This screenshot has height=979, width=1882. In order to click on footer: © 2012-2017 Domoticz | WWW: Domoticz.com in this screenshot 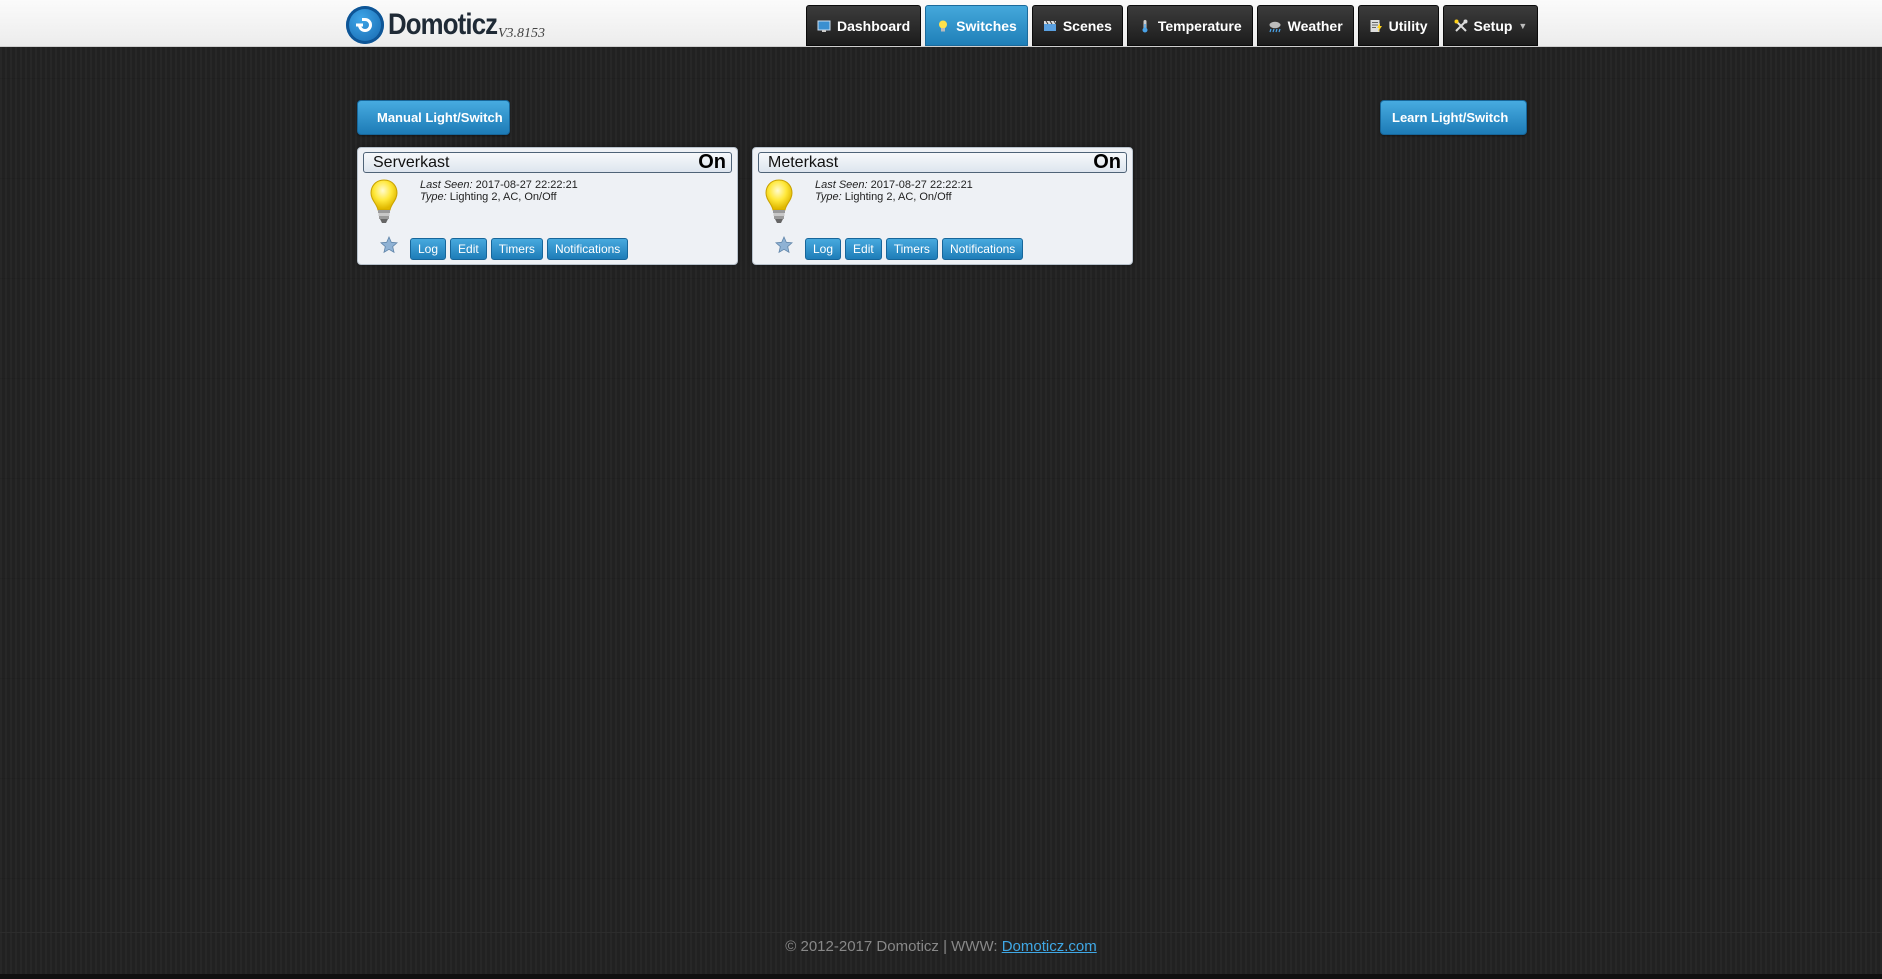, I will do `click(941, 946)`.